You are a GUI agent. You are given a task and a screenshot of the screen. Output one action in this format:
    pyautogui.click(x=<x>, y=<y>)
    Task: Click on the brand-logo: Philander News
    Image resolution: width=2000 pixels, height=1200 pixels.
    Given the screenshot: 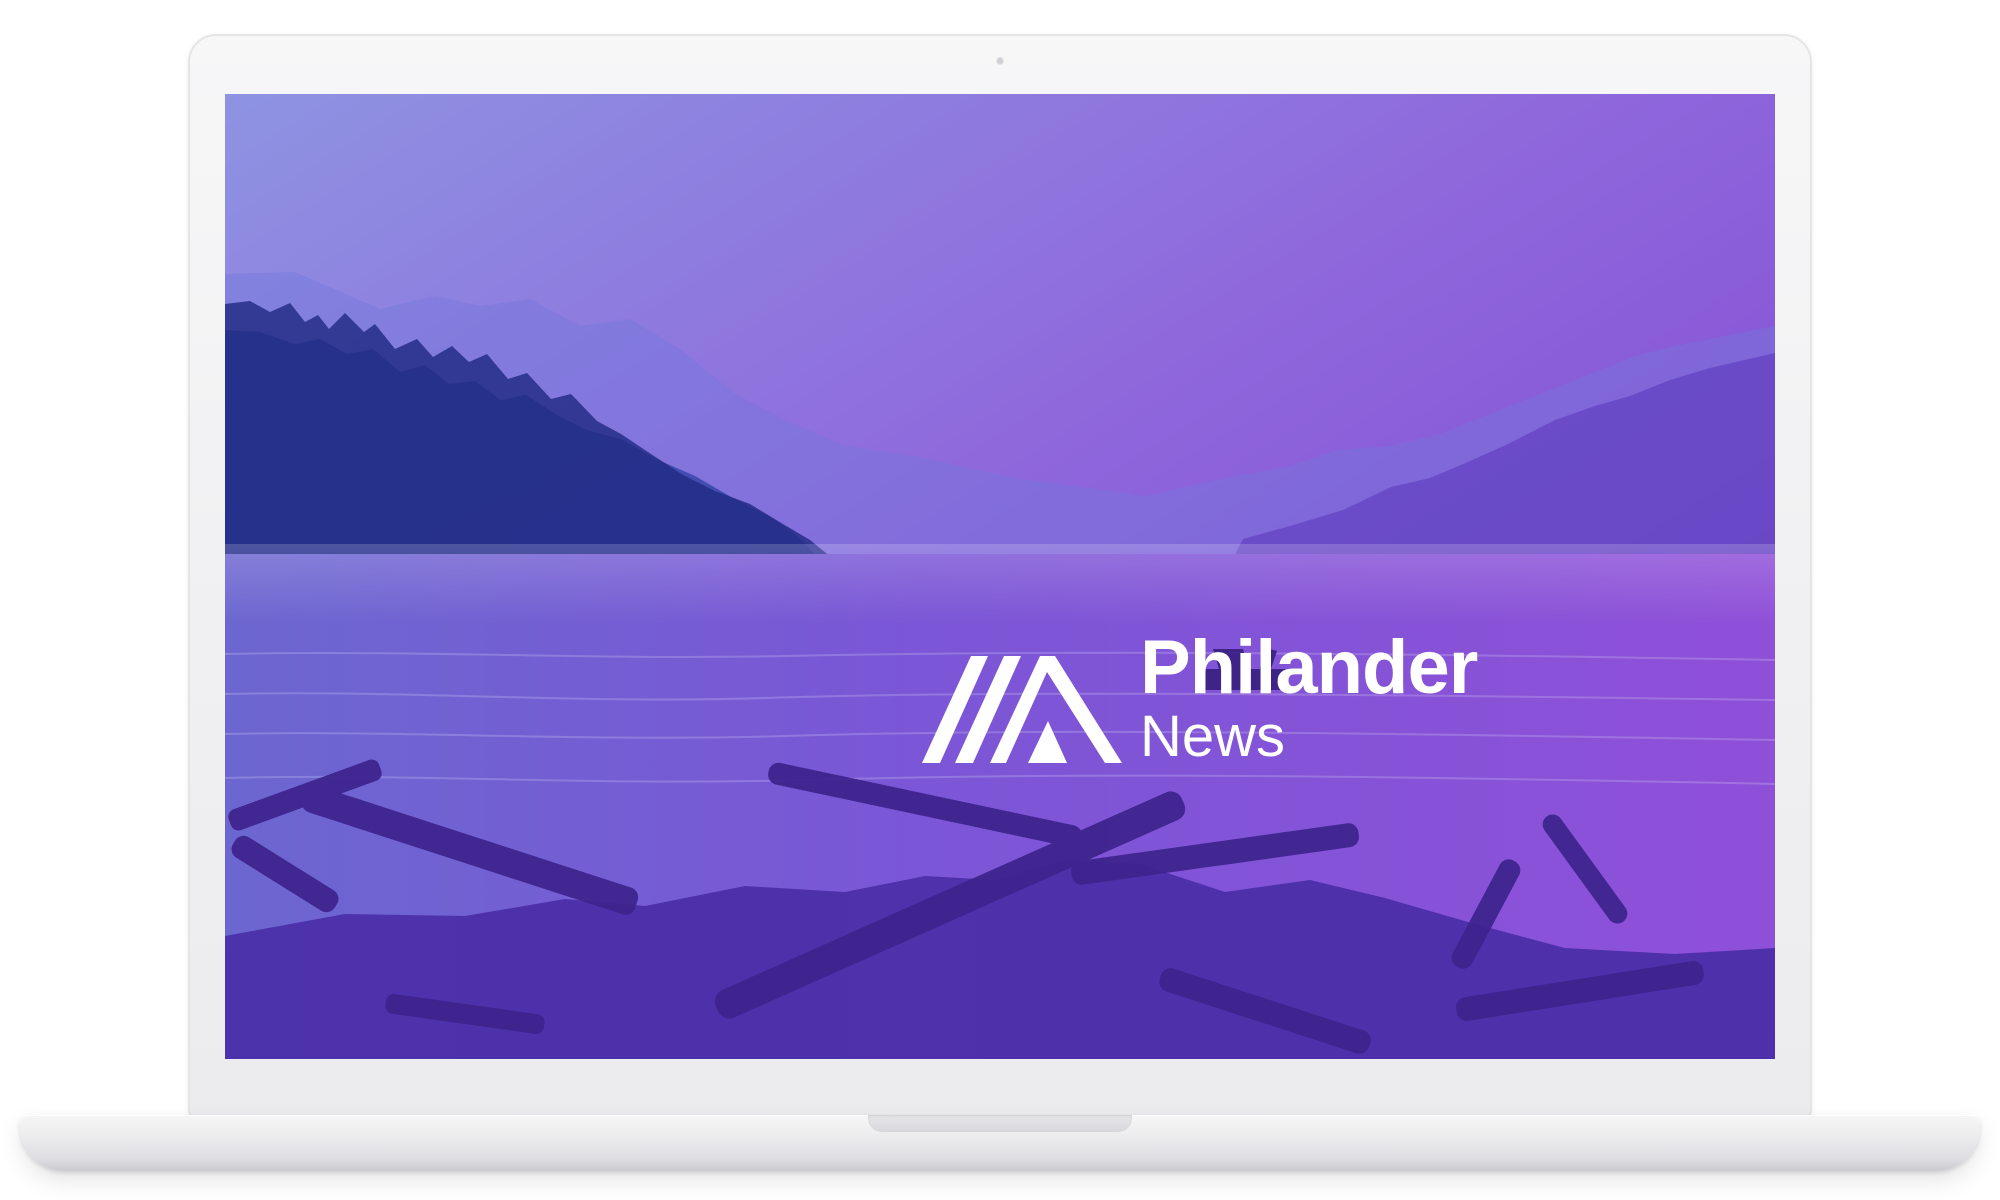 What is the action you would take?
    pyautogui.click(x=1228, y=699)
    